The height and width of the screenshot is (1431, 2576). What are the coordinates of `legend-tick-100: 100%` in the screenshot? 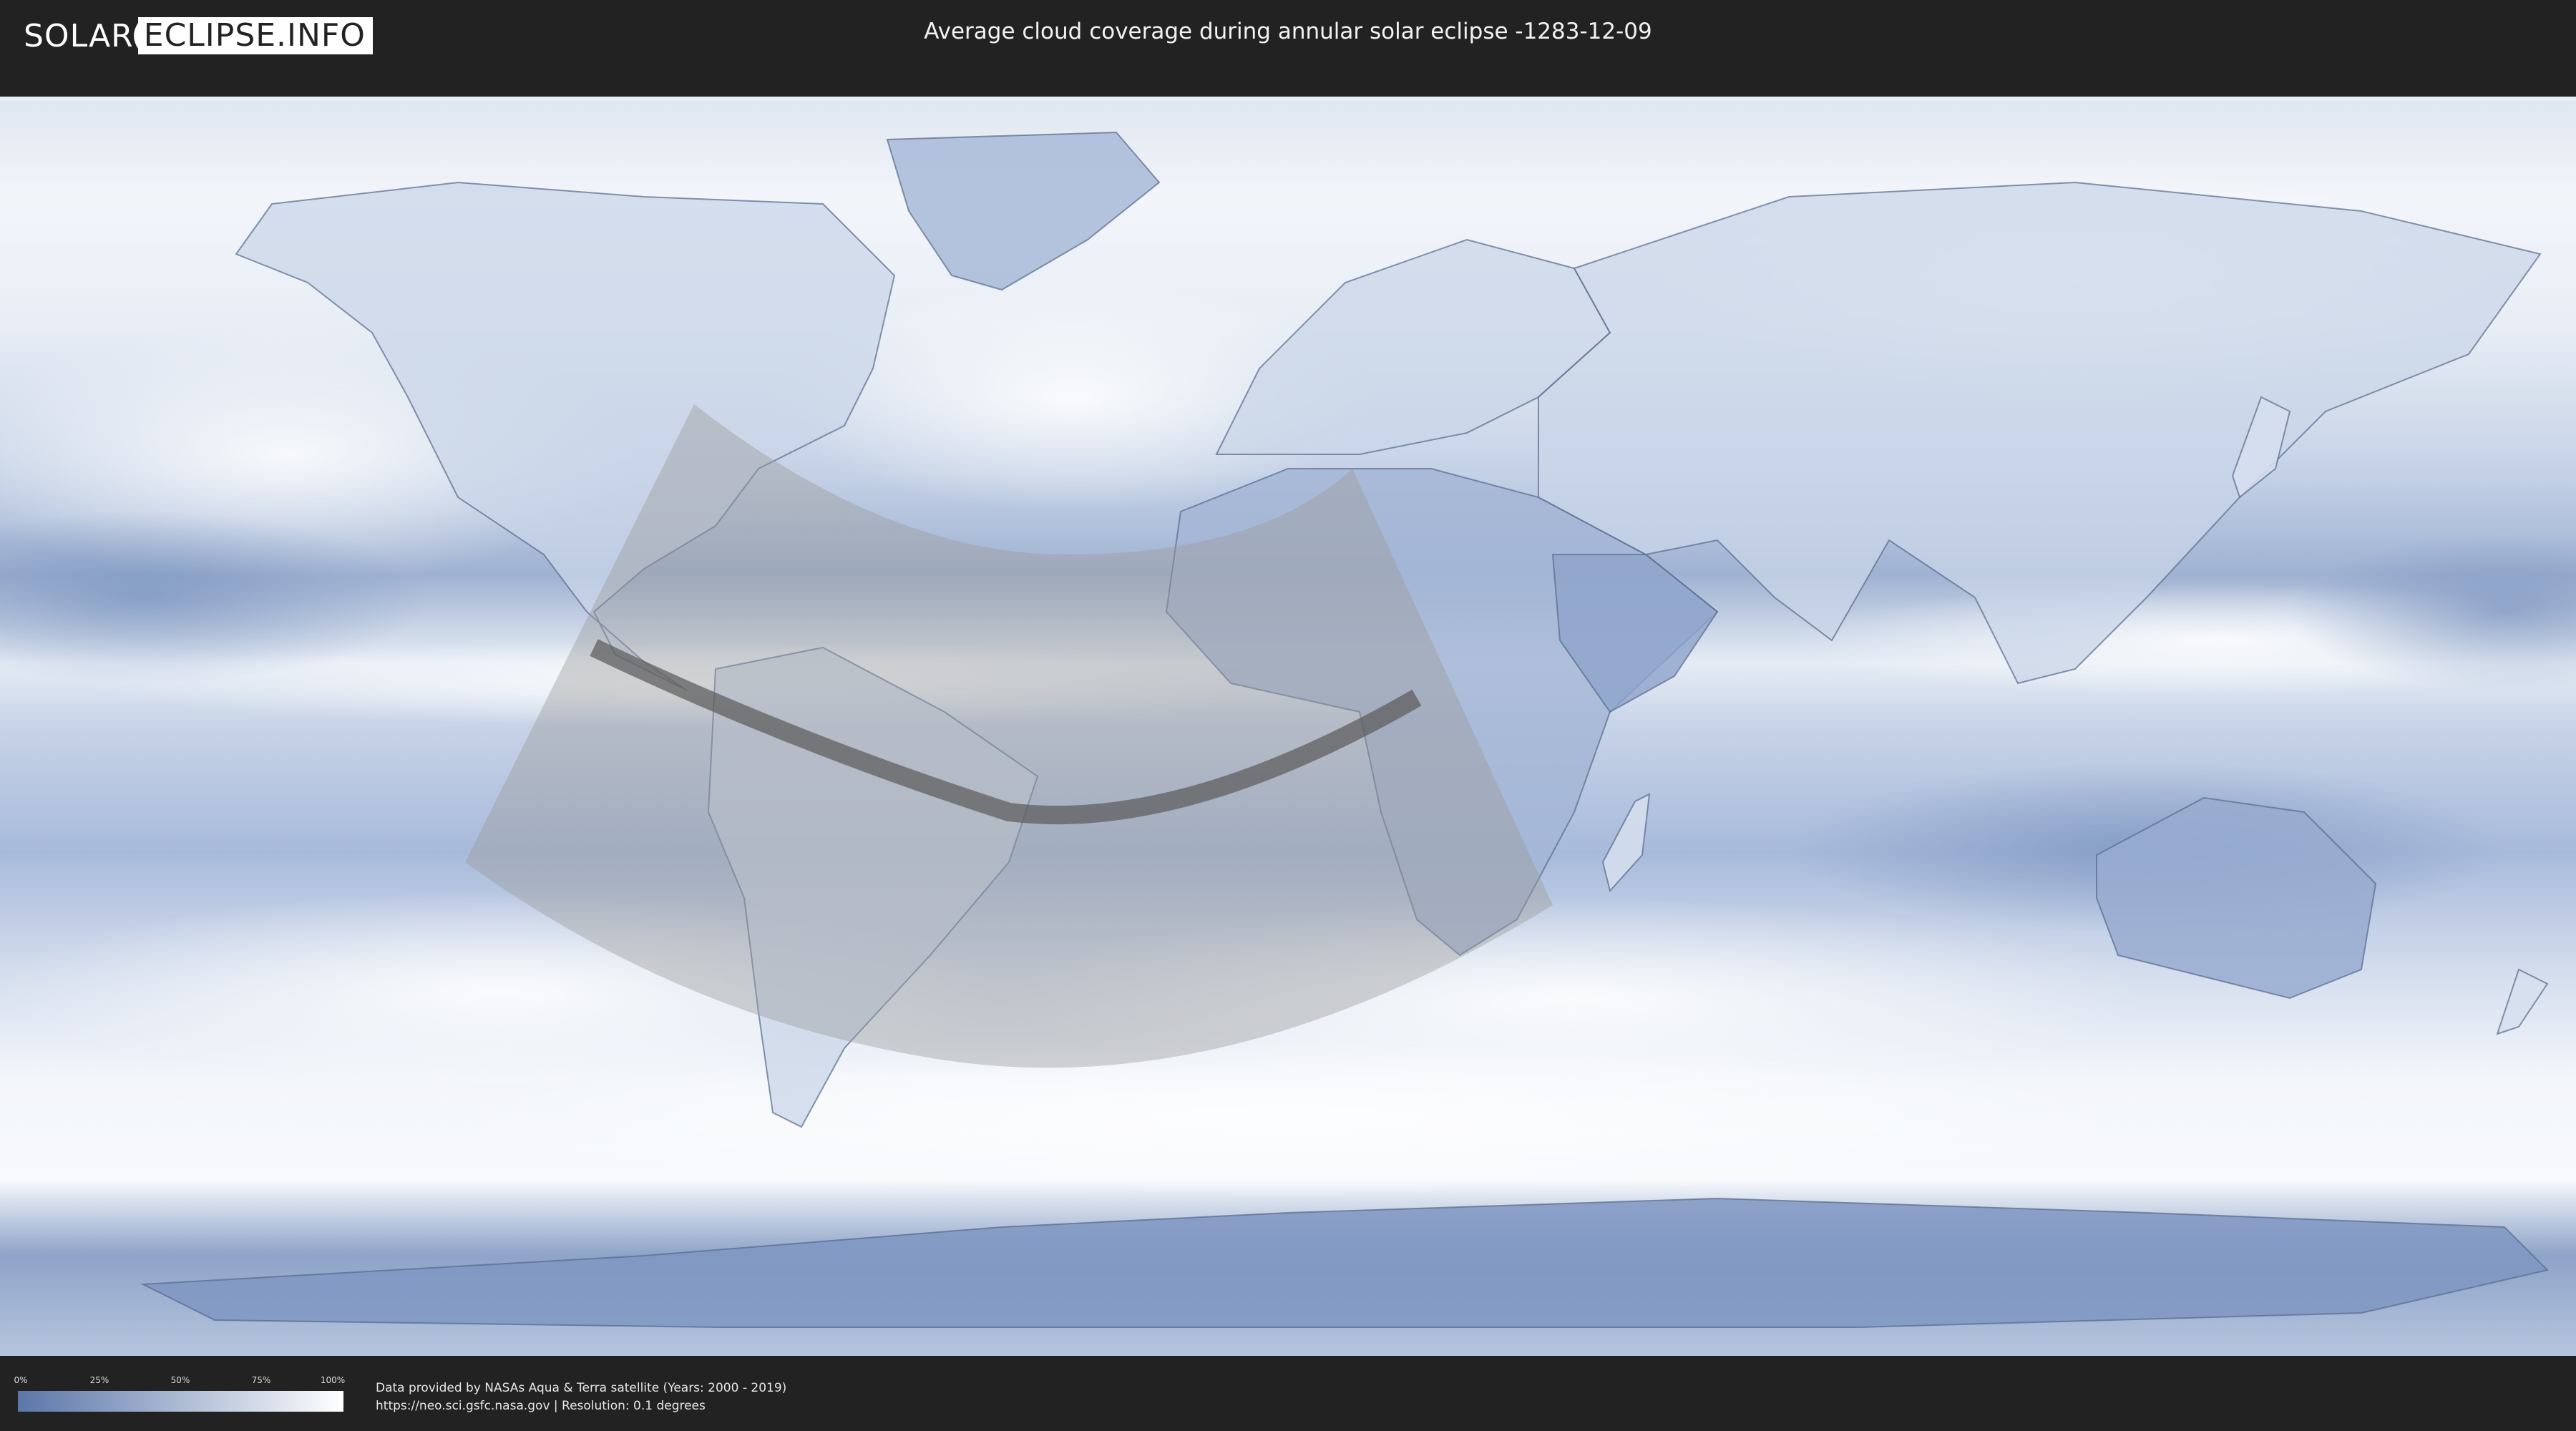 It's located at (333, 1380).